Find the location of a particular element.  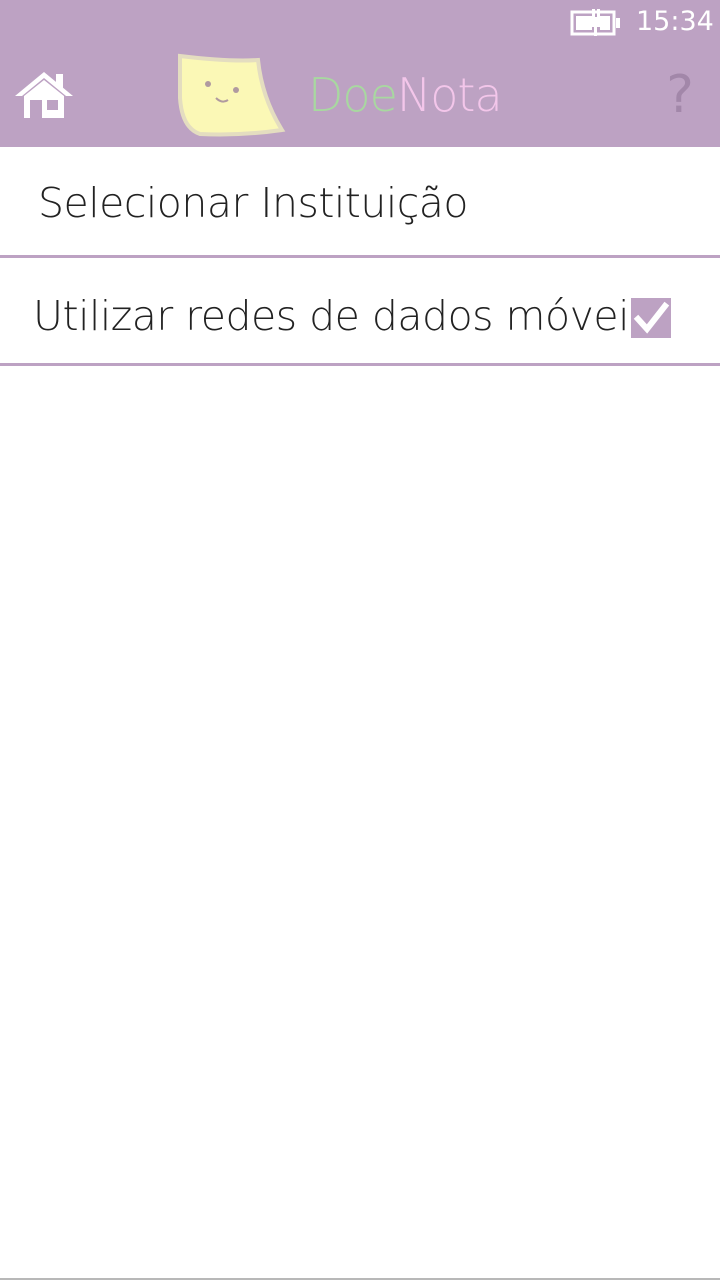

home-icon is located at coordinates (44, 99).